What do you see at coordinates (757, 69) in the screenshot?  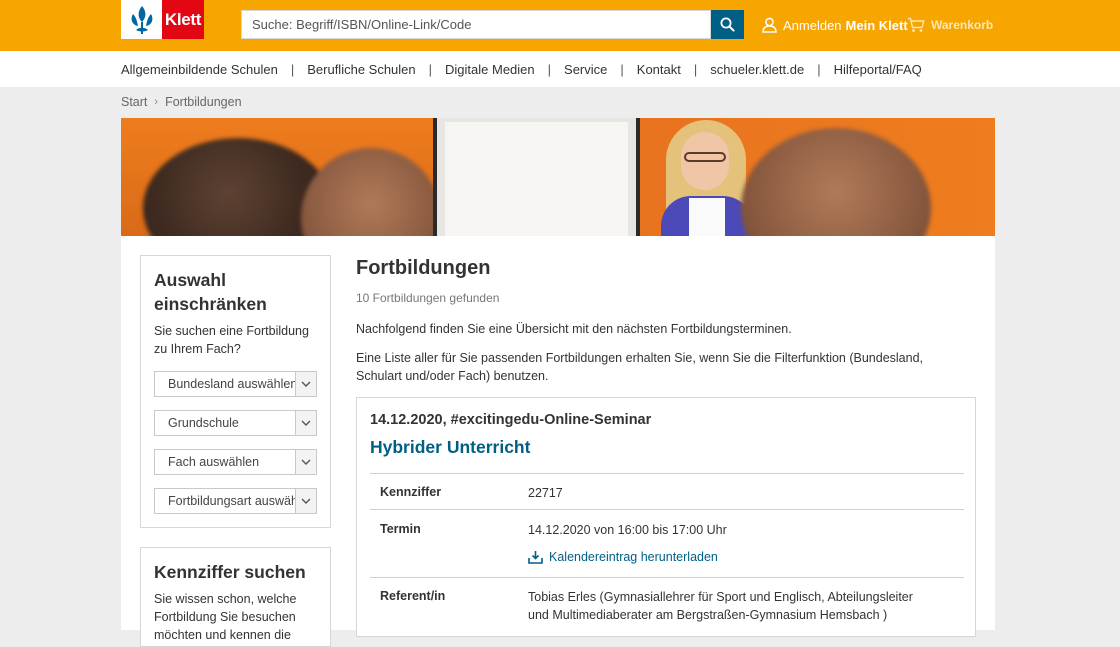 I see `nav-item-schueler-klett: schueler.klett.de` at bounding box center [757, 69].